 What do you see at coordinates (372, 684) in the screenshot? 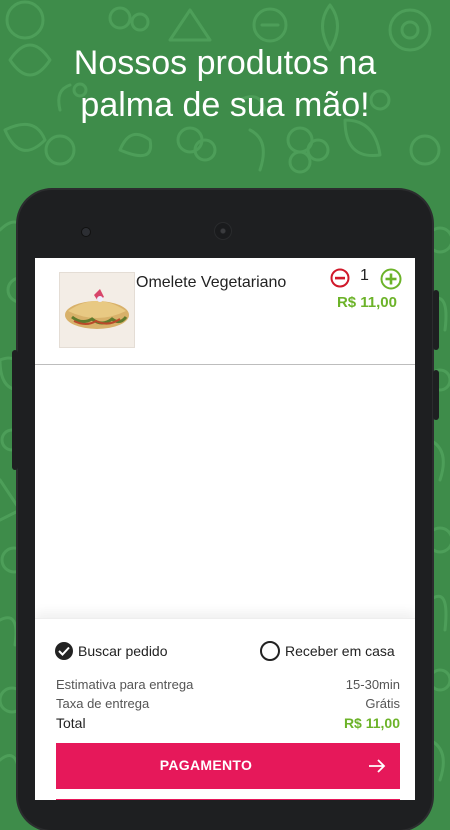
I see `estimate-value: 15-30min` at bounding box center [372, 684].